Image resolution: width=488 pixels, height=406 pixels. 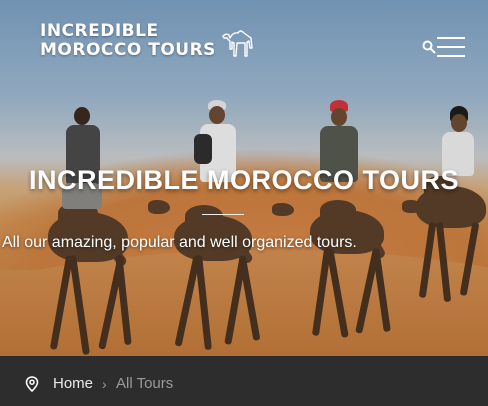 What do you see at coordinates (223, 214) in the screenshot?
I see `hero-divider` at bounding box center [223, 214].